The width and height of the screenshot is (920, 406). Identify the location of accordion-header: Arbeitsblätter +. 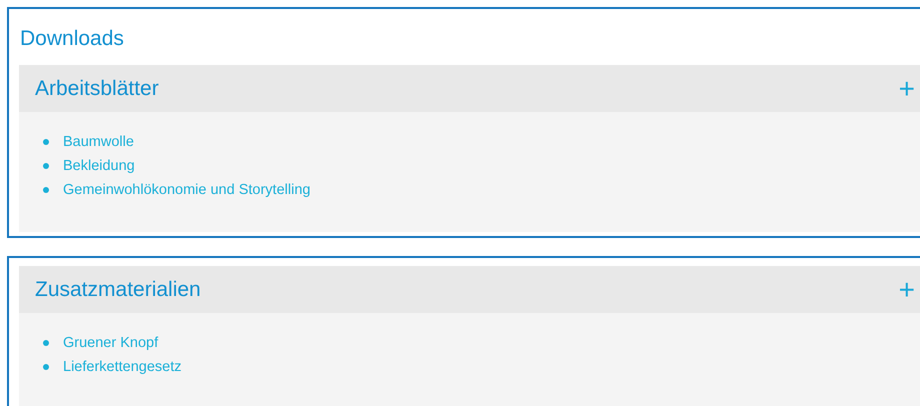
(469, 88).